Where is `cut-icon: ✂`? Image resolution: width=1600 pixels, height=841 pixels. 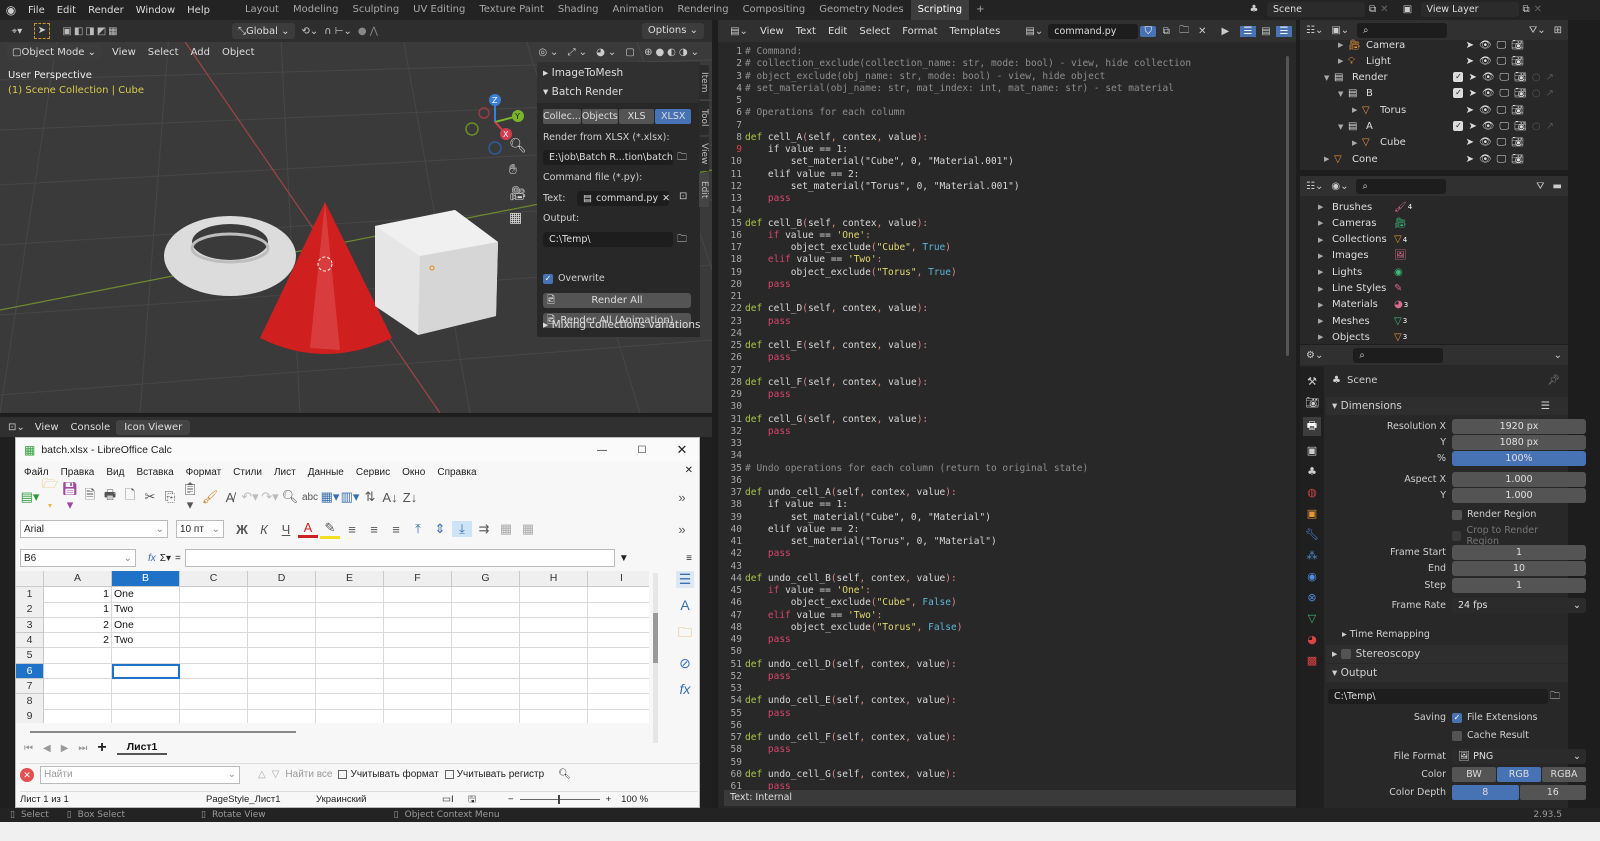 cut-icon: ✂ is located at coordinates (150, 497).